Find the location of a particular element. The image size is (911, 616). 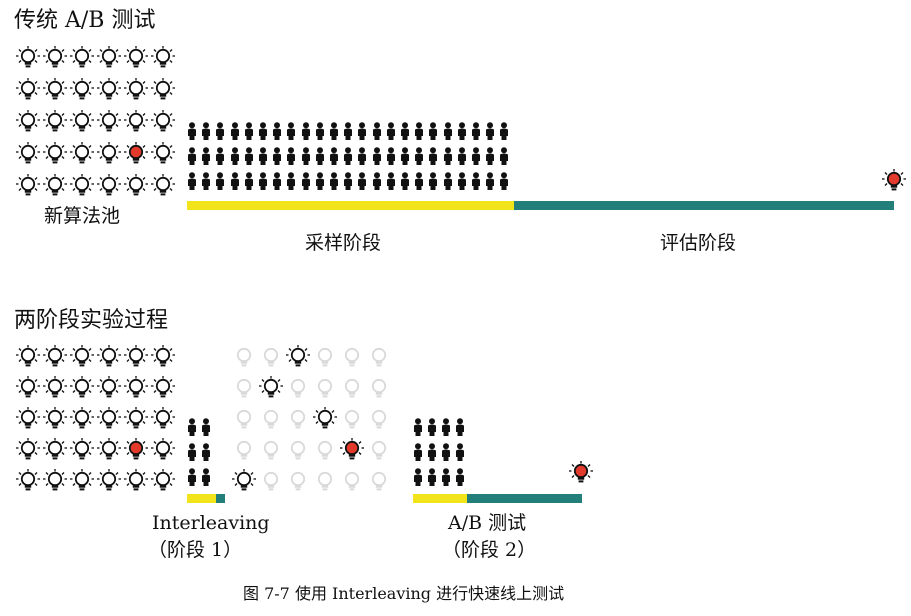

two-stage-title: 两阶段实验过程 is located at coordinates (91, 320).